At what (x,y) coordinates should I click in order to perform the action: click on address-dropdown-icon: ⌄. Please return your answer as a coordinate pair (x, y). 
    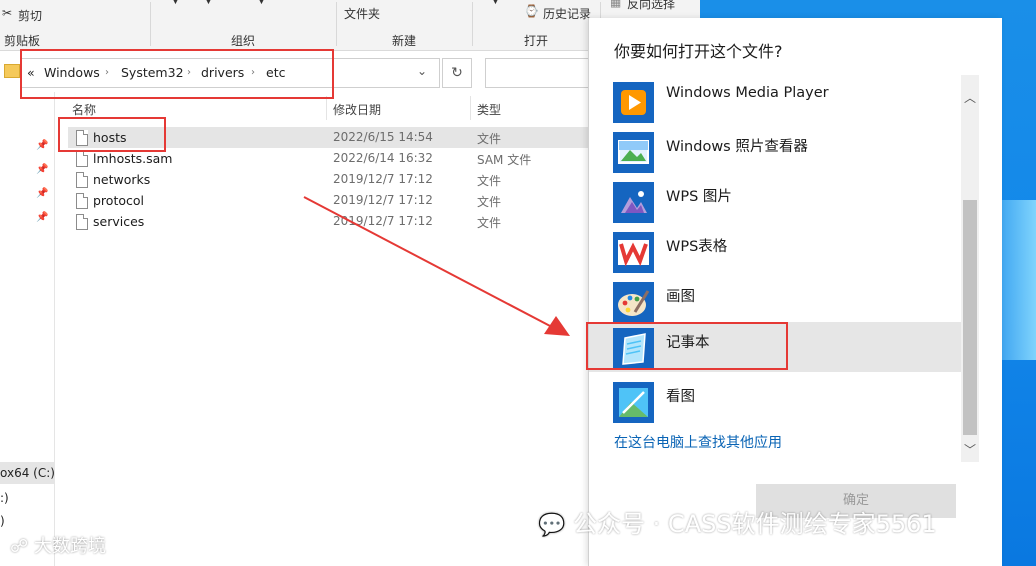
    Looking at the image, I should click on (422, 71).